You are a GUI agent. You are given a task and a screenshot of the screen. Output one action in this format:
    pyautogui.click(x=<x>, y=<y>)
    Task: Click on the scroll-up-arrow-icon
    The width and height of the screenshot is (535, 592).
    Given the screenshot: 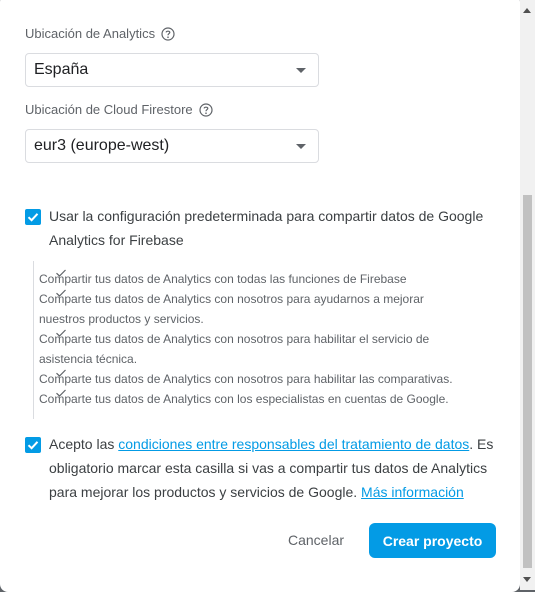 What is the action you would take?
    pyautogui.click(x=527, y=10)
    